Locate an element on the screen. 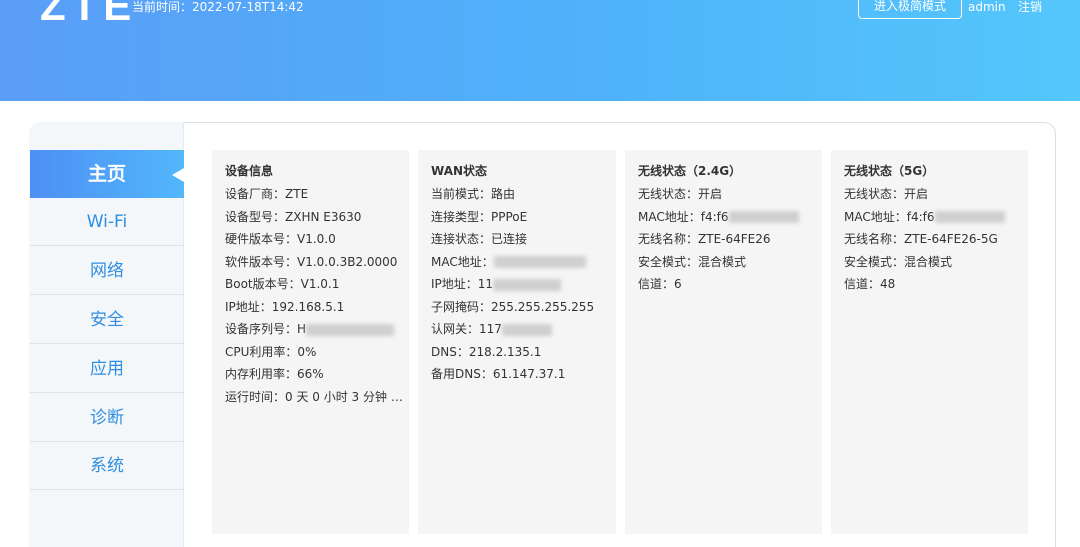 The width and height of the screenshot is (1080, 547). info-key: 认网关： is located at coordinates (455, 329).